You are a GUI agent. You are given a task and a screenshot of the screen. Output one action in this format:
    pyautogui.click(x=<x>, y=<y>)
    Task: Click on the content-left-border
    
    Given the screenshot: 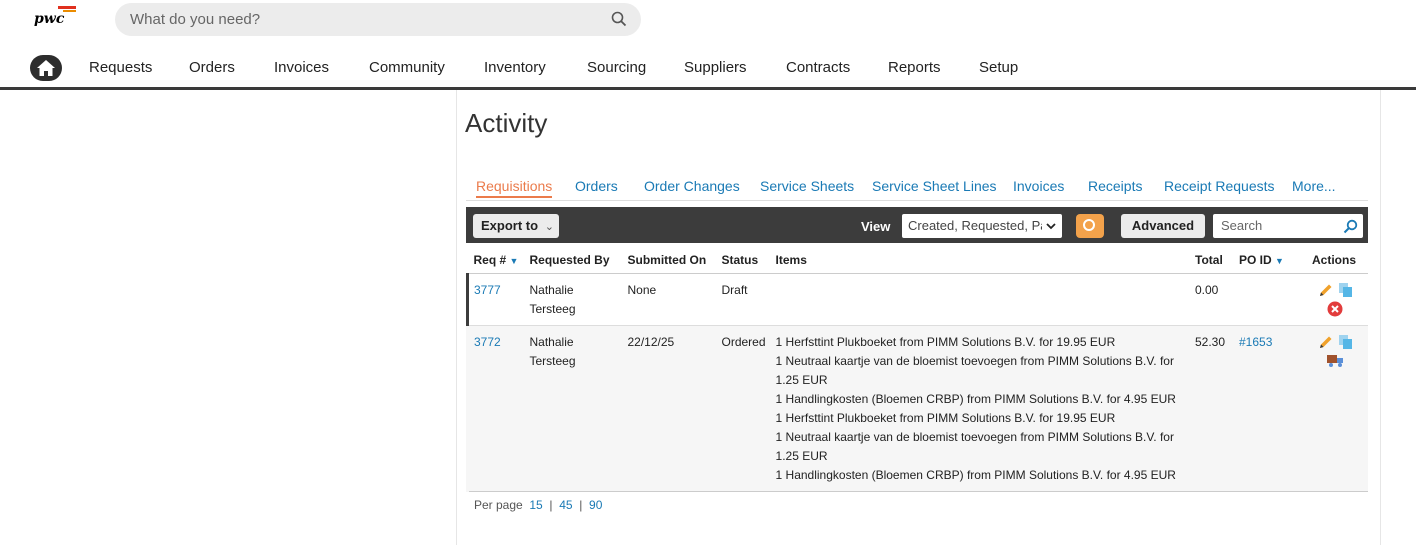 What is the action you would take?
    pyautogui.click(x=456, y=317)
    